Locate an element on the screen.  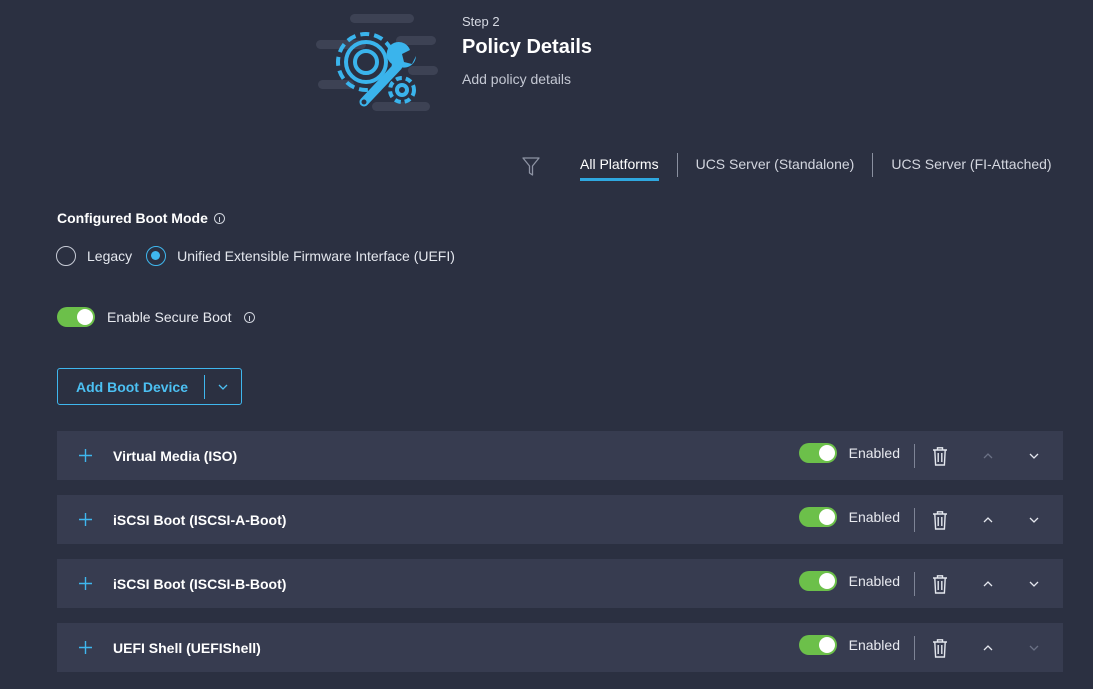
gear-wrench-icon is located at coordinates (377, 62).